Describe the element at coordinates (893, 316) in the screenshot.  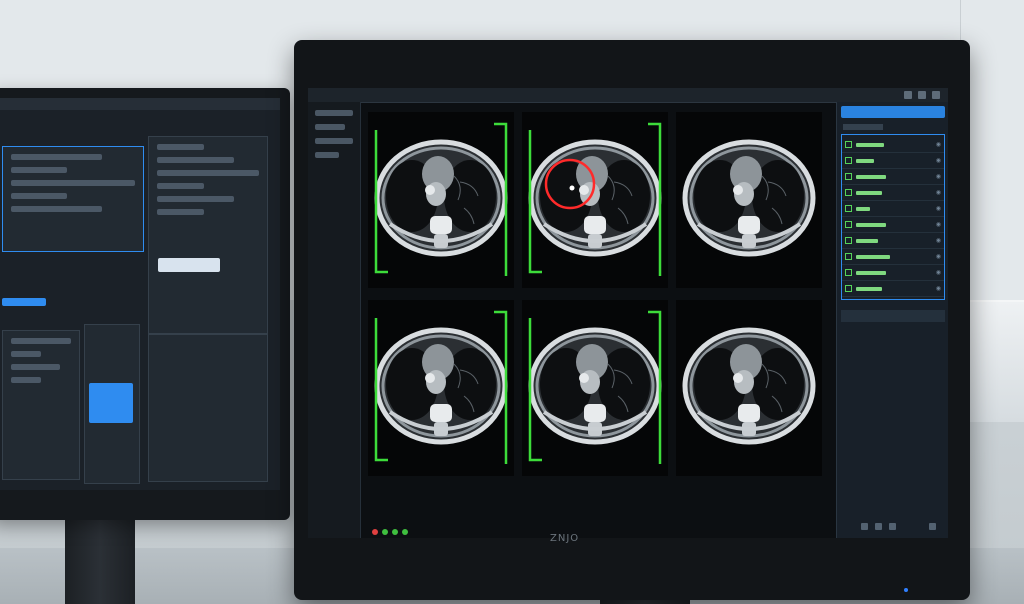
I see `panel-section` at that location.